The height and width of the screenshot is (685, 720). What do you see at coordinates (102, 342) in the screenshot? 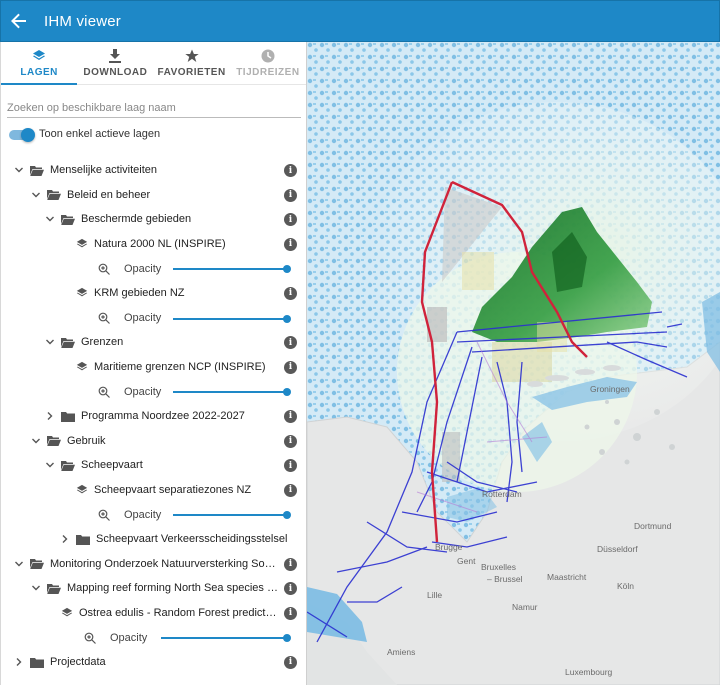
I see `tree-label: Grenzen` at bounding box center [102, 342].